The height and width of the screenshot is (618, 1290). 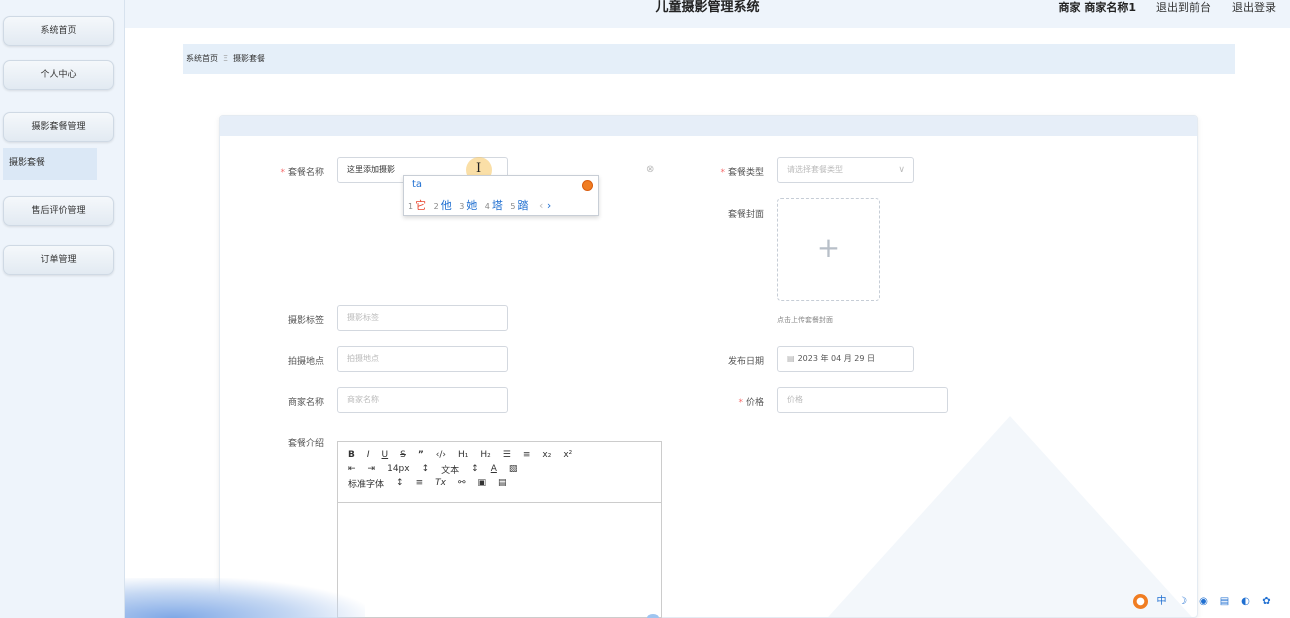 What do you see at coordinates (497, 205) in the screenshot?
I see `ime-candidate: 塔` at bounding box center [497, 205].